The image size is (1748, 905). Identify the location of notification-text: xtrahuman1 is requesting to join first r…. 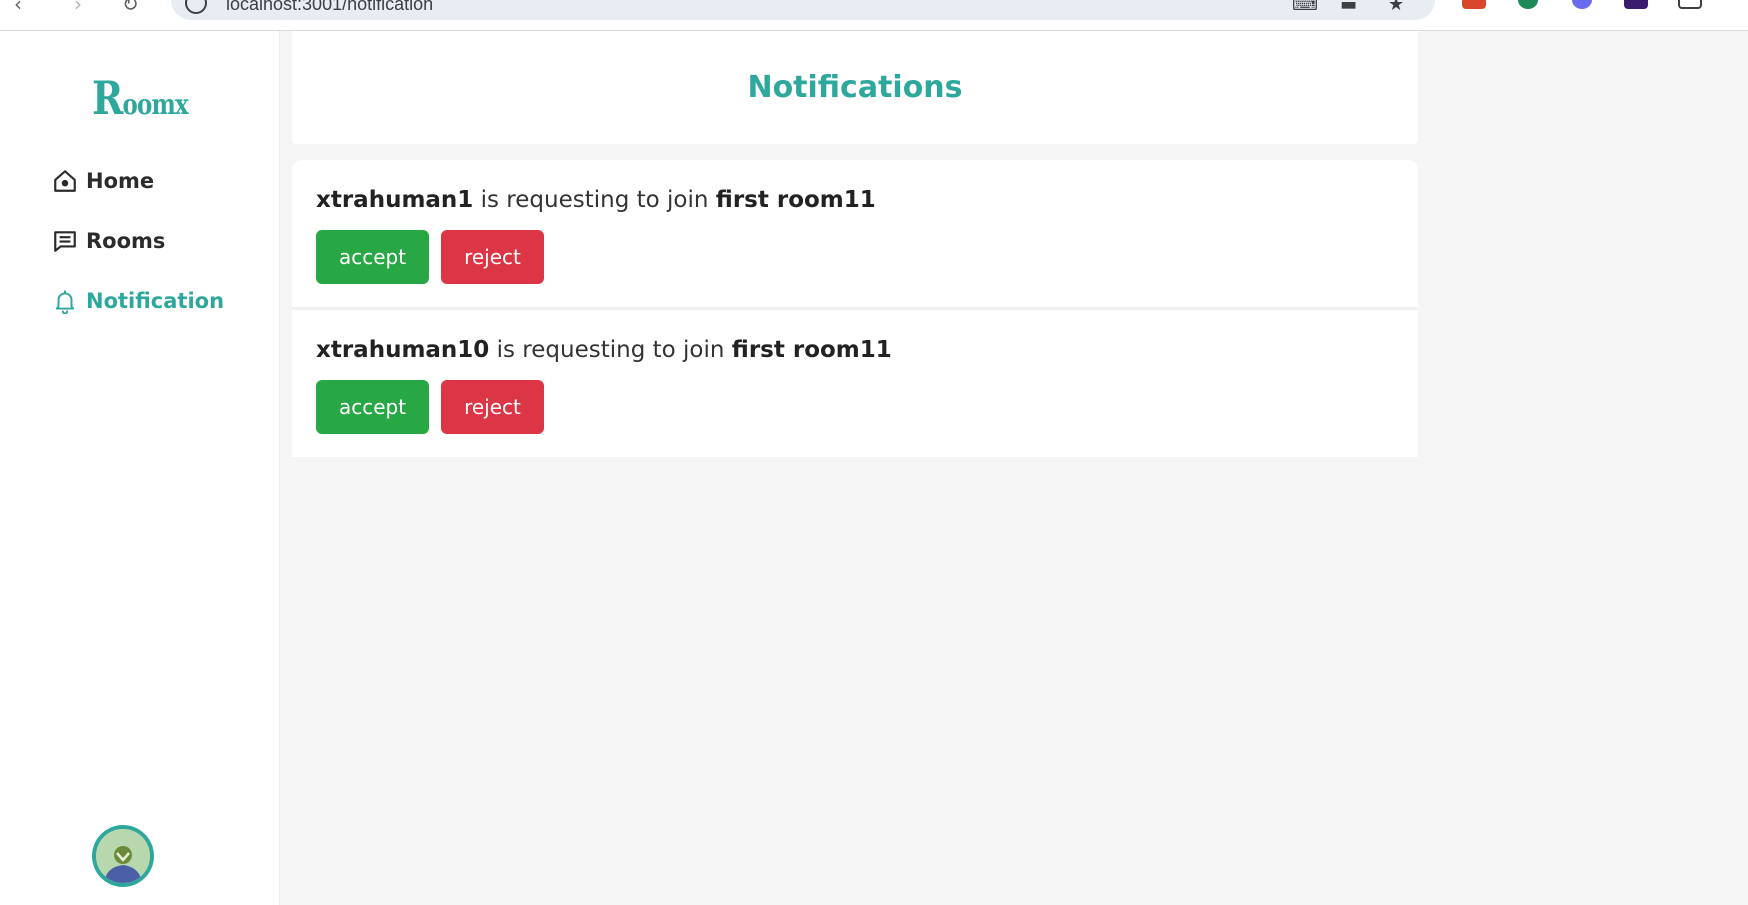
(855, 200).